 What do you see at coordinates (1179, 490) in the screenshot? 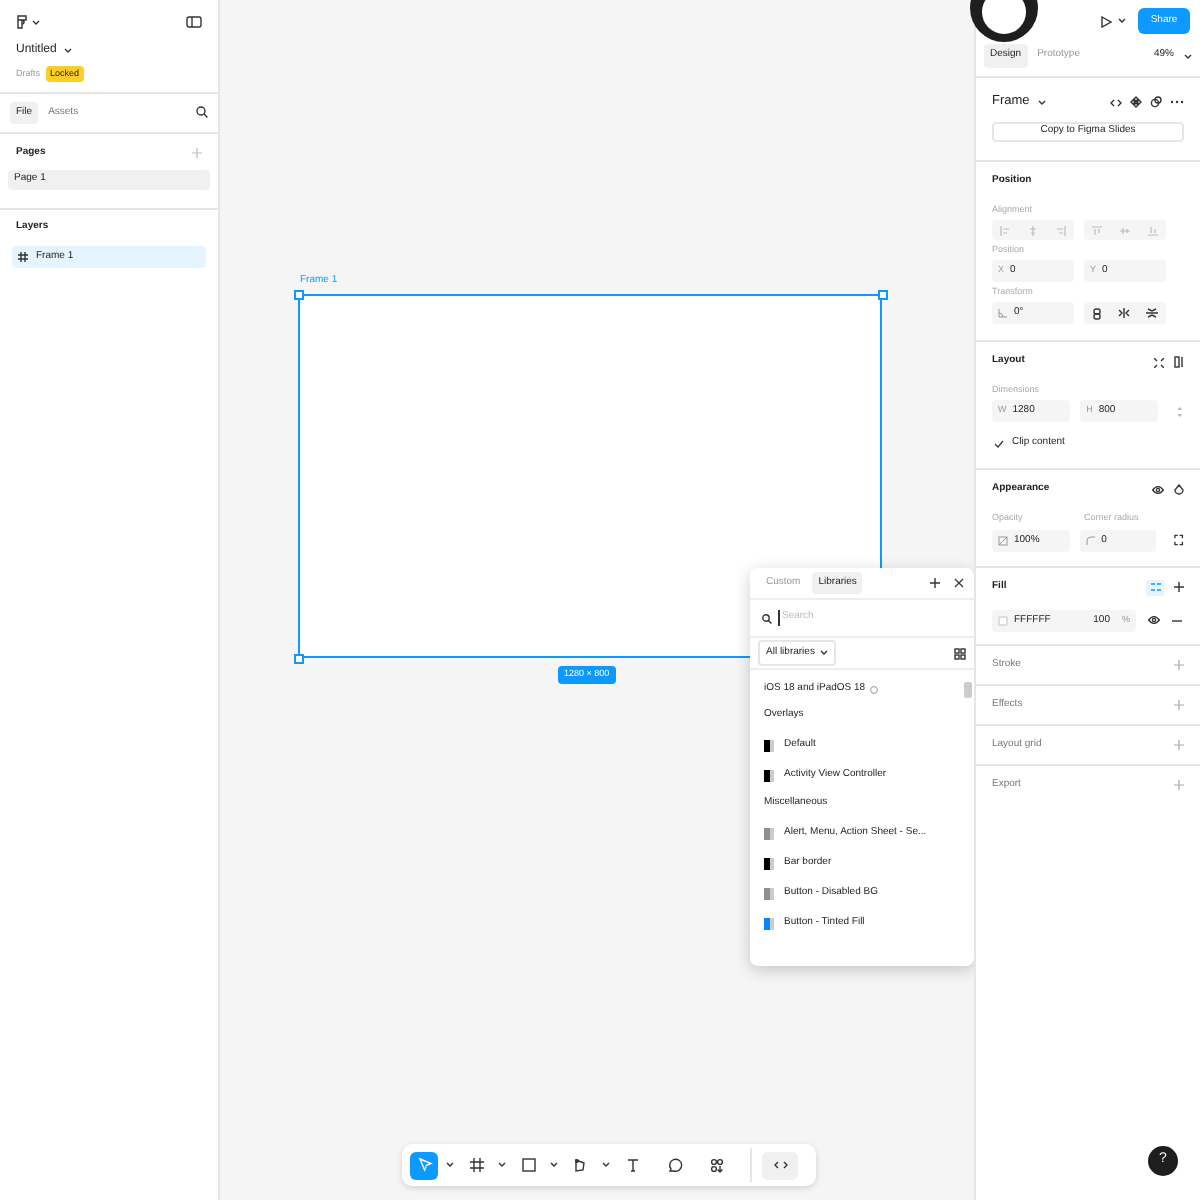
I see `blend-icon` at bounding box center [1179, 490].